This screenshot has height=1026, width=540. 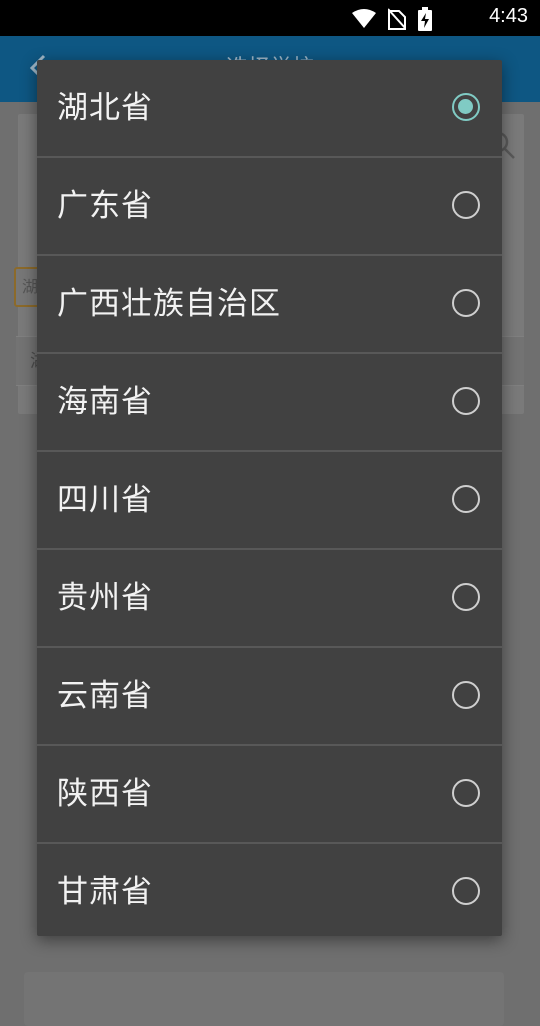 I want to click on province-option: 甘肃省, so click(x=269, y=890).